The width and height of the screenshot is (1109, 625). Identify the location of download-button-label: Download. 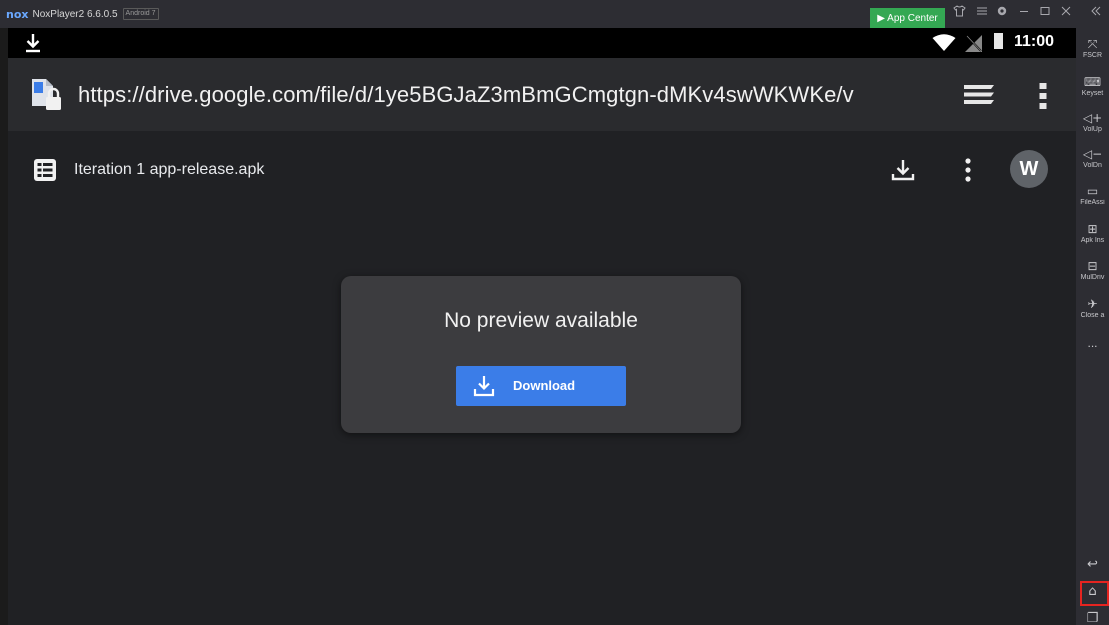
(544, 385).